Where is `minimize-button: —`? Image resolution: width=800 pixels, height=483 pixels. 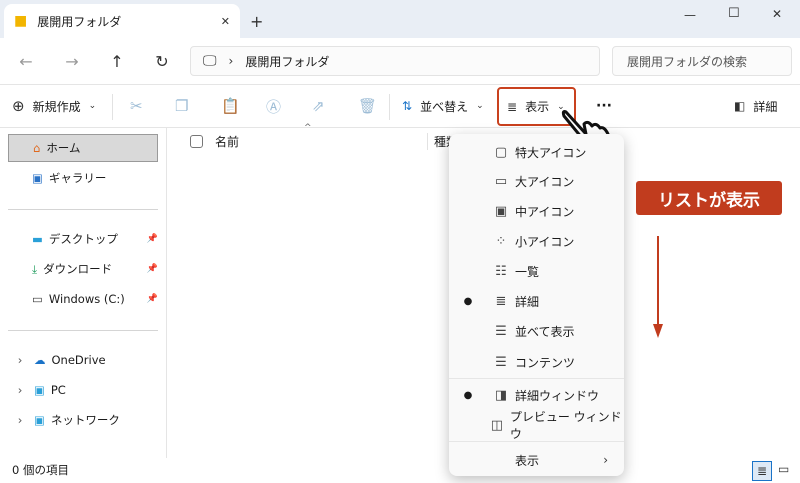
minimize-button: — is located at coordinates (690, 15).